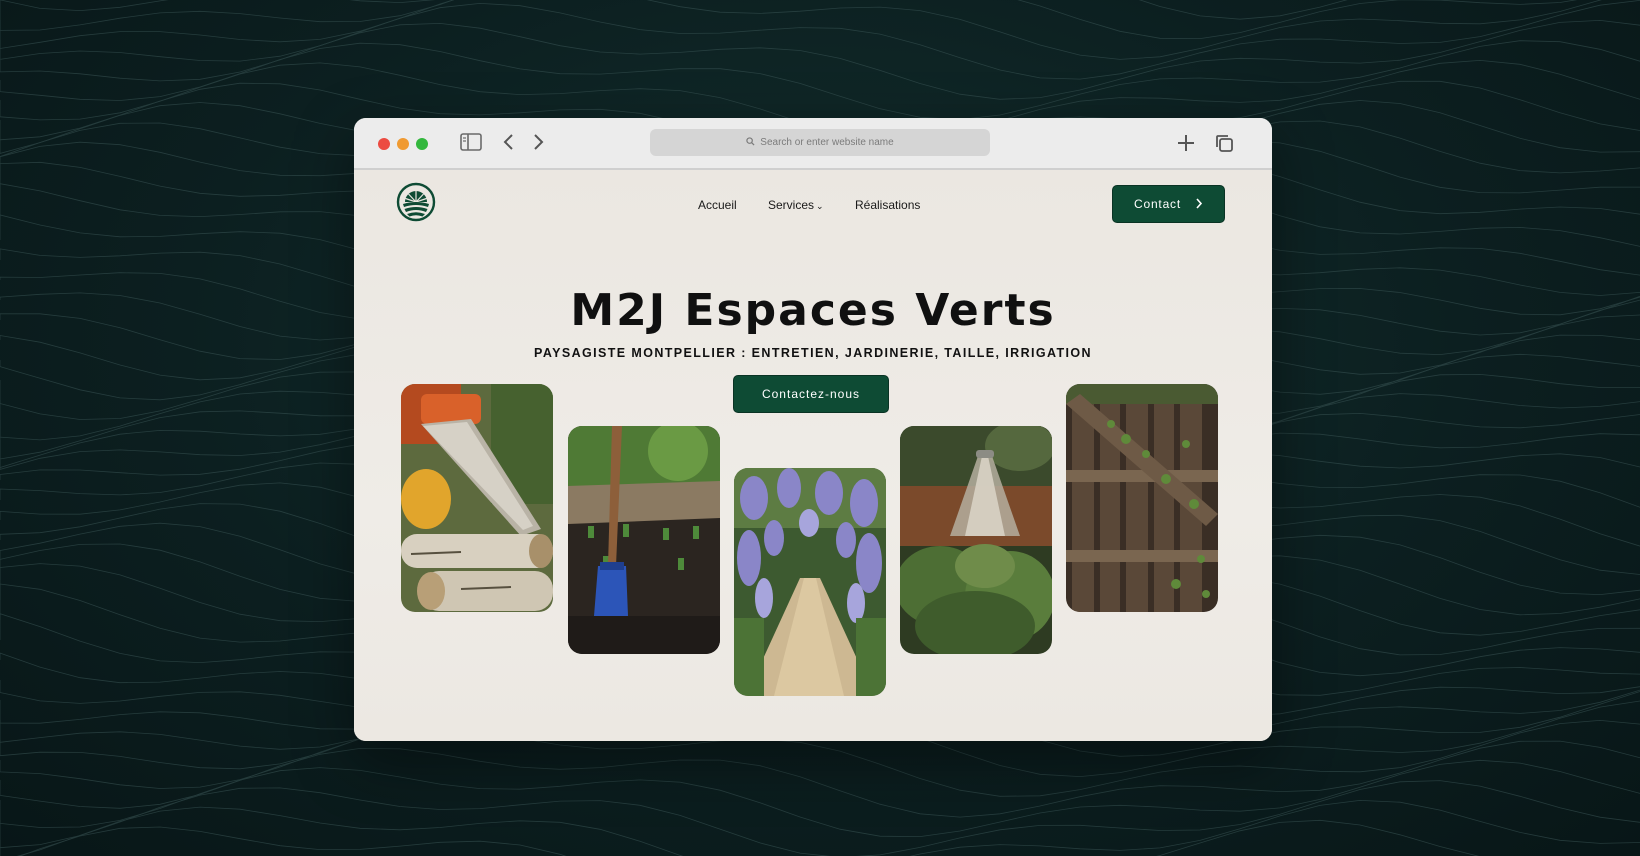 The image size is (1640, 856). I want to click on m2j-logo, so click(416, 202).